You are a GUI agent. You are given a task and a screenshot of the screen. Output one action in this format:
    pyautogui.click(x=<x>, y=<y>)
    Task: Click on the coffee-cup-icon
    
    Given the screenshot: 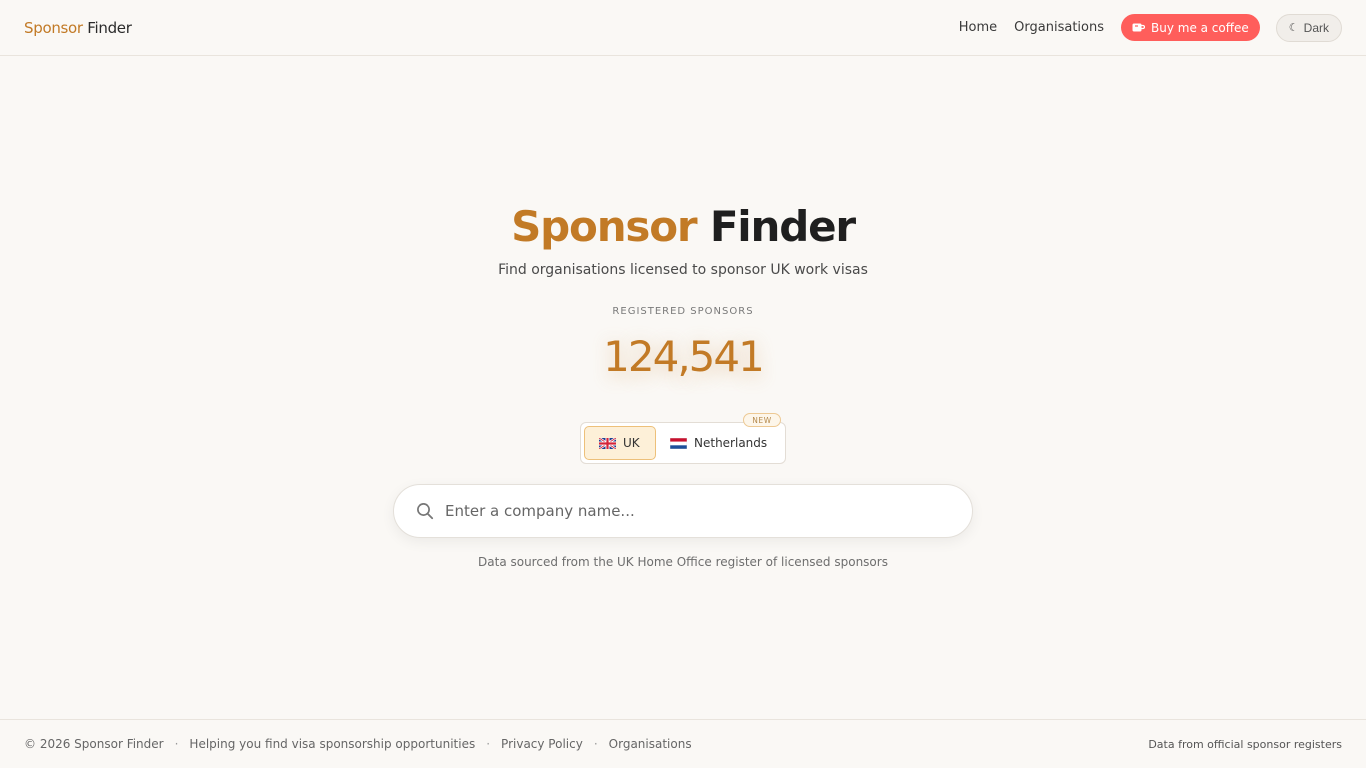 What is the action you would take?
    pyautogui.click(x=1138, y=28)
    